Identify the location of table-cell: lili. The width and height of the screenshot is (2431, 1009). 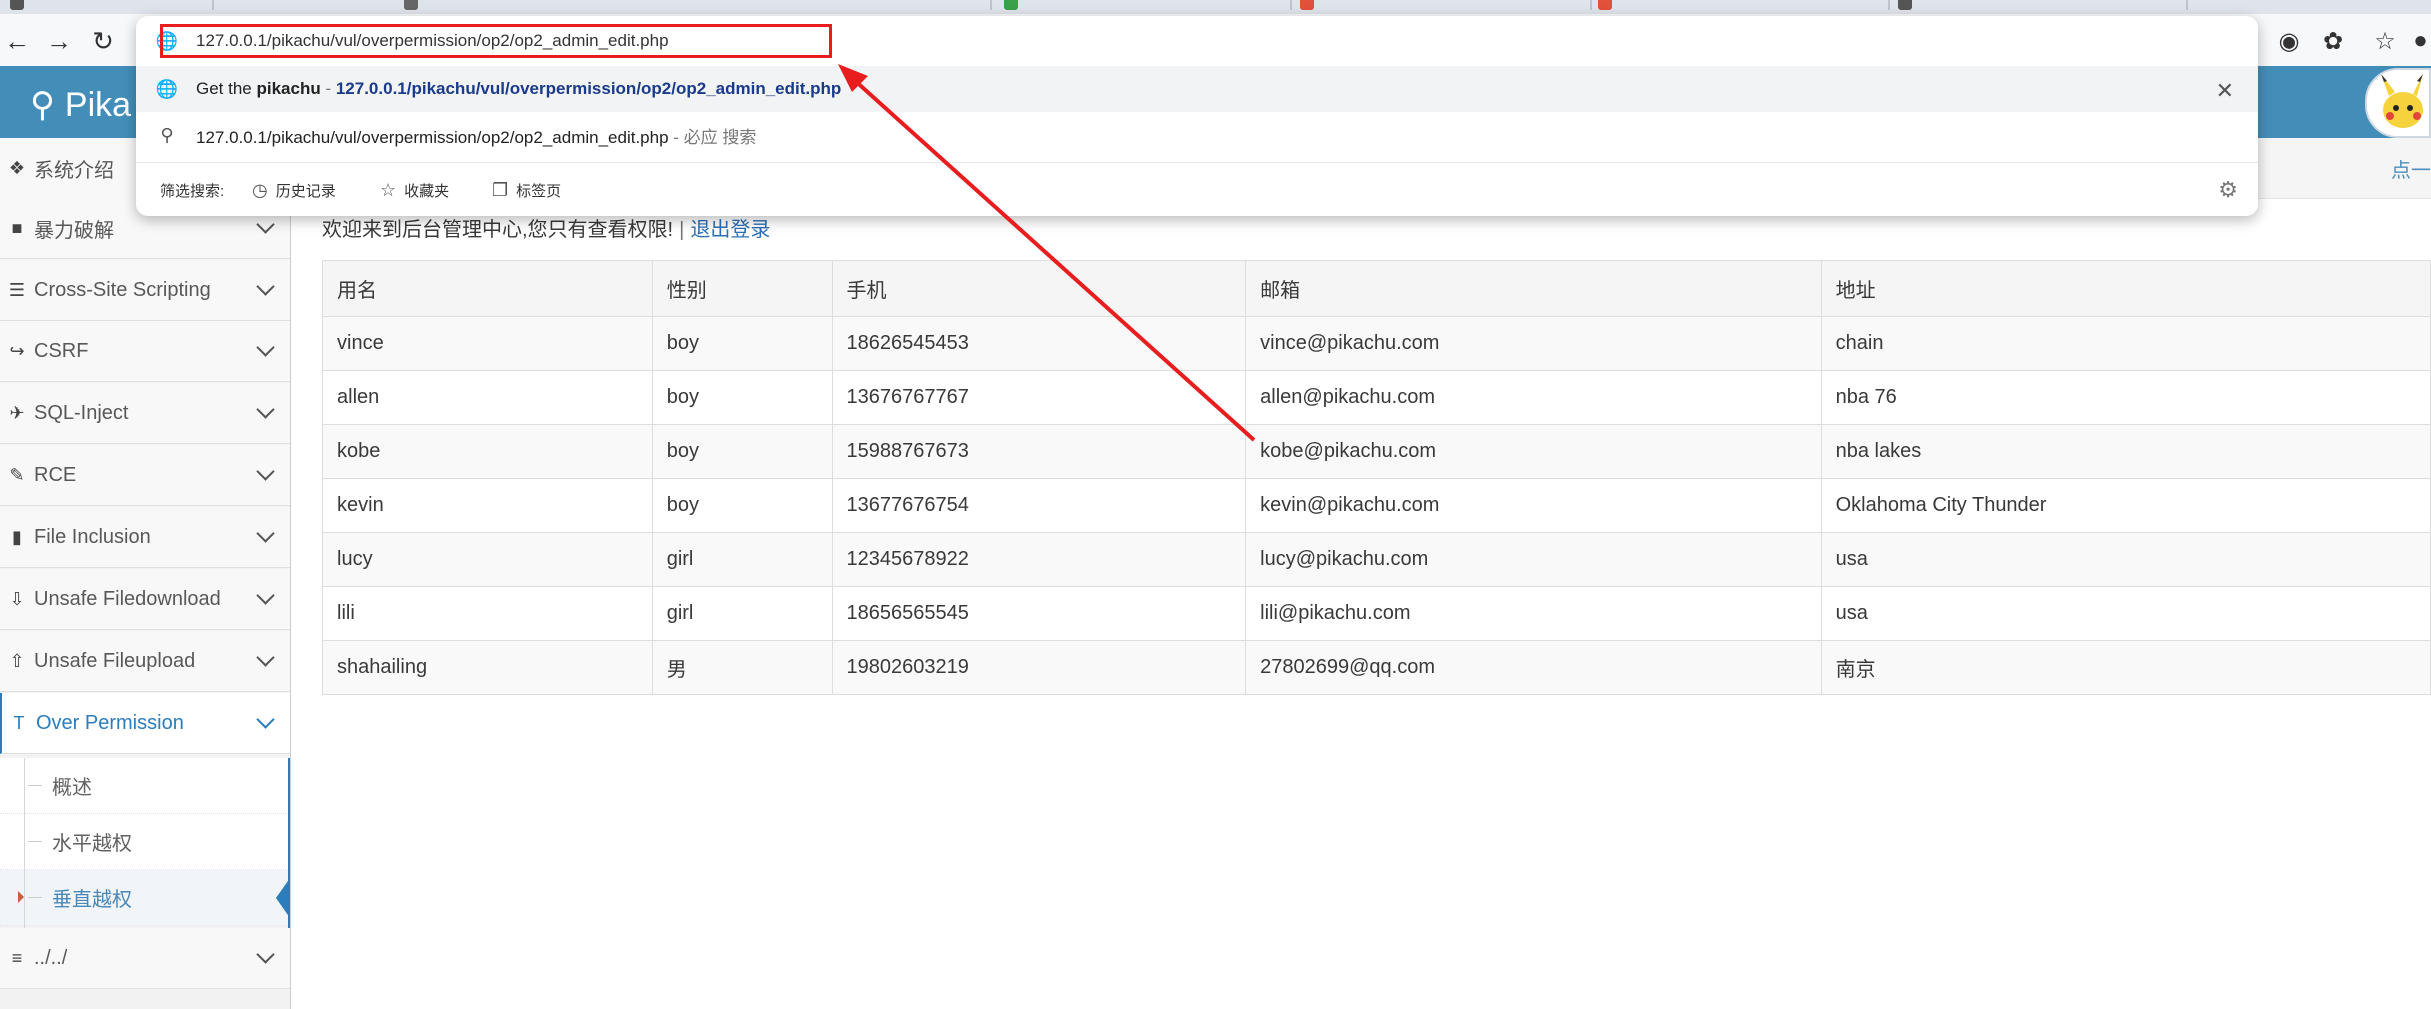
(487, 613).